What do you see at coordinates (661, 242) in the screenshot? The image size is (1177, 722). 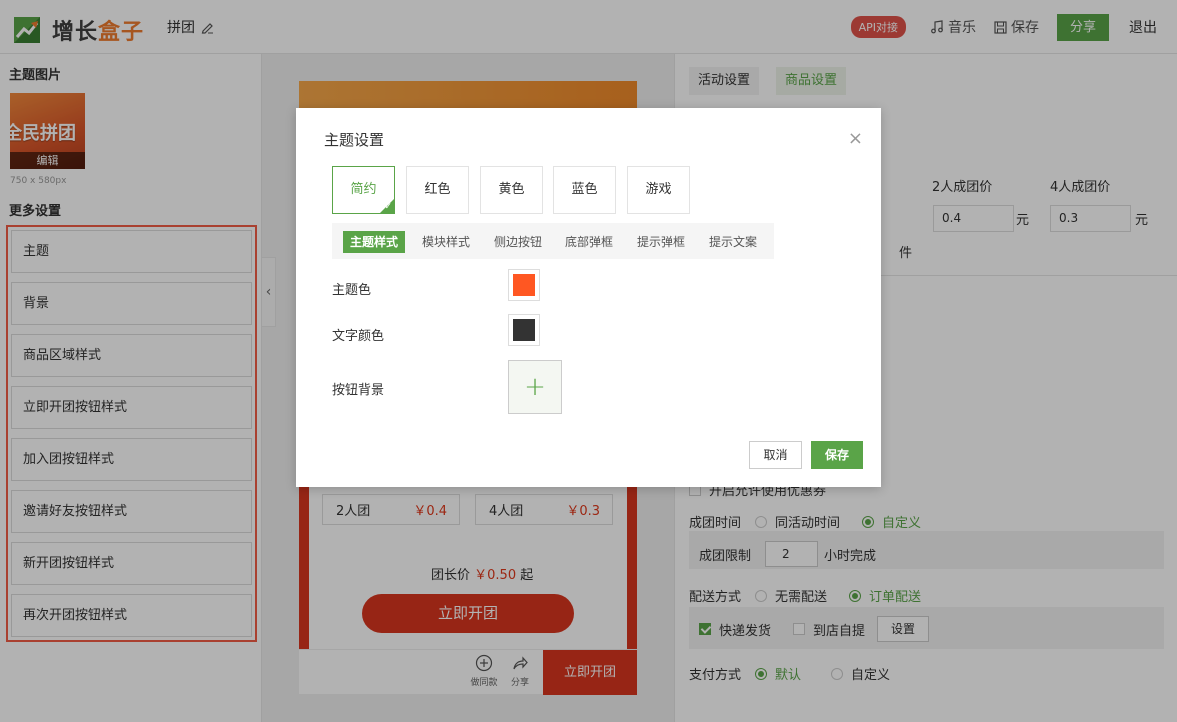 I see `tab-tip-popup: 提示弹框` at bounding box center [661, 242].